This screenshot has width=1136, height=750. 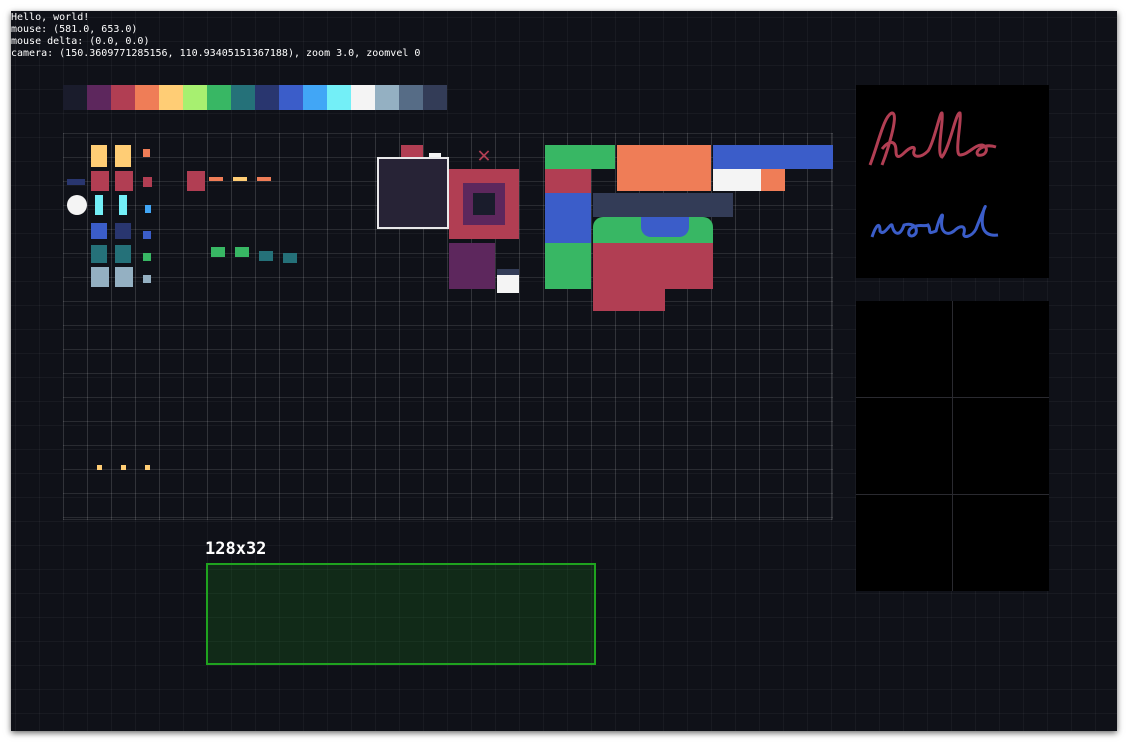 What do you see at coordinates (472, 266) in the screenshot?
I see `sprite-purple-pad` at bounding box center [472, 266].